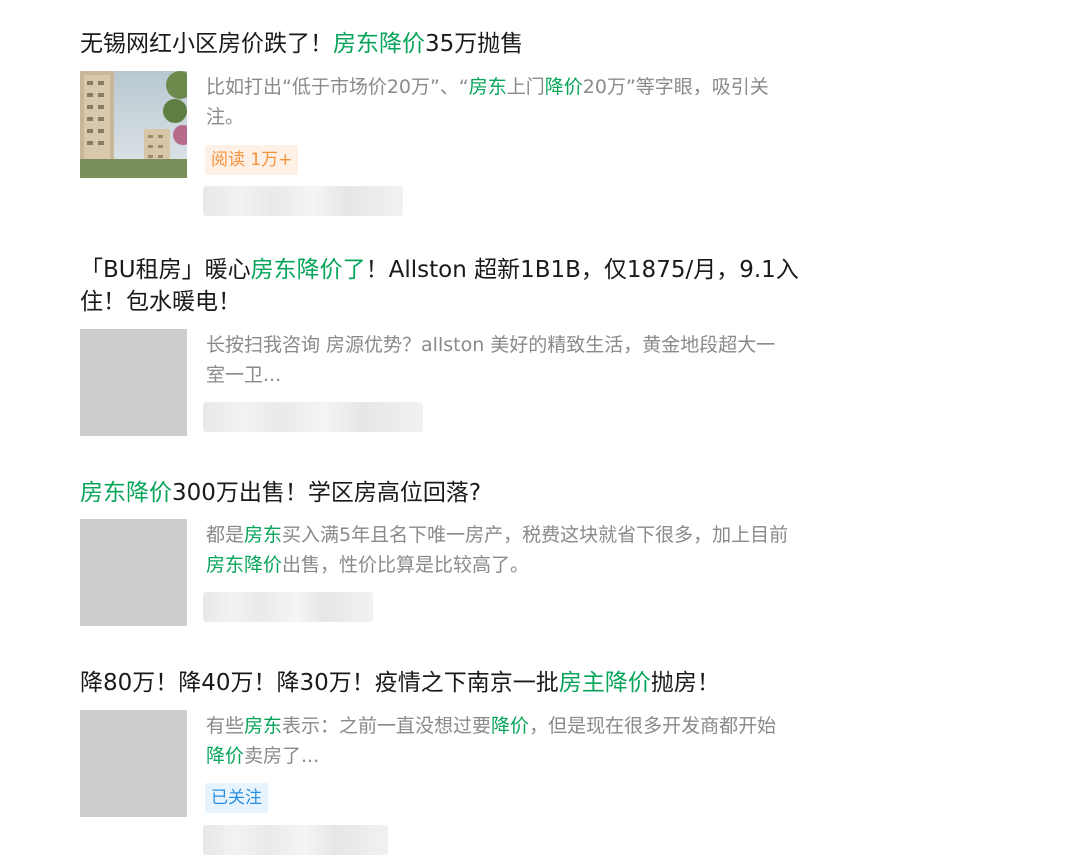 The height and width of the screenshot is (860, 1080). What do you see at coordinates (236, 798) in the screenshot?
I see `followed-badge: 已关注` at bounding box center [236, 798].